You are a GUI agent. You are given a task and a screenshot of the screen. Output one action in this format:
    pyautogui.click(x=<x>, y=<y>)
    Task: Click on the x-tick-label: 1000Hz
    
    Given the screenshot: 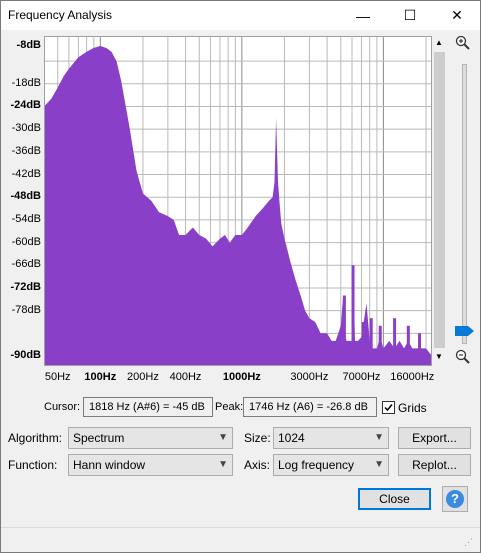 What is the action you would take?
    pyautogui.click(x=241, y=377)
    